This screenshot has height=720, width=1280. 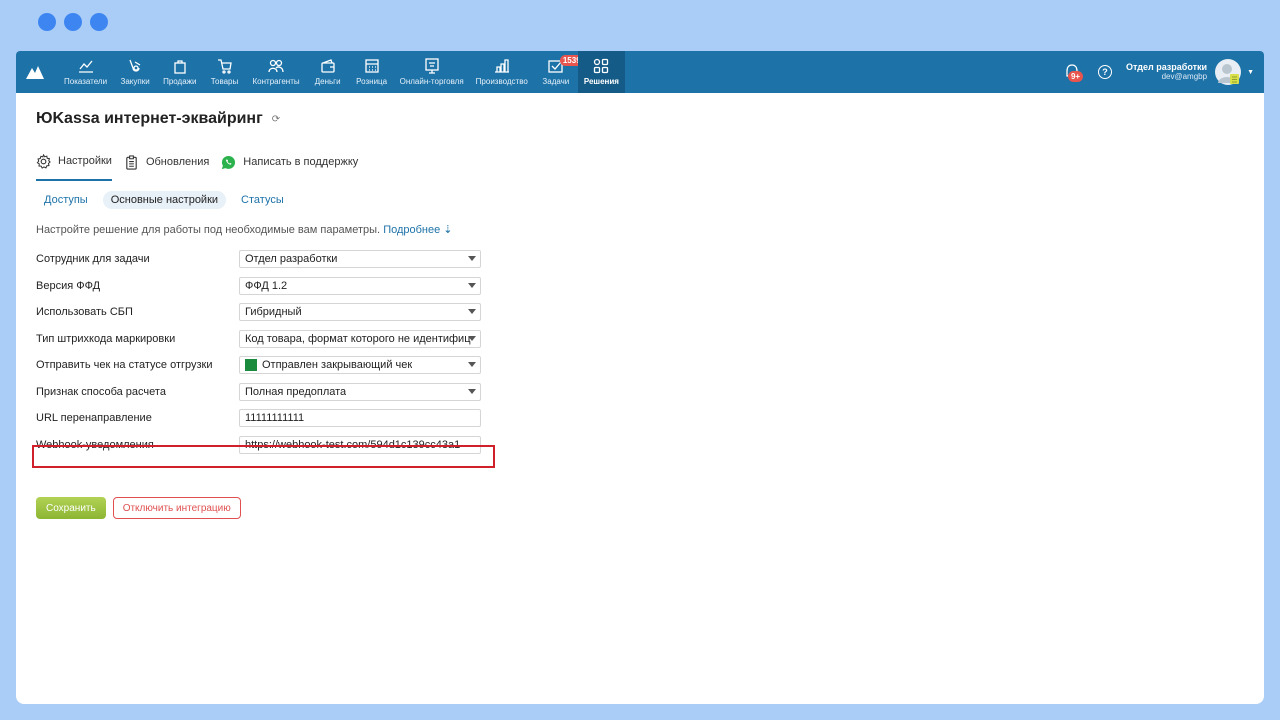 What do you see at coordinates (273, 312) in the screenshot?
I see `select-value: Гибридный` at bounding box center [273, 312].